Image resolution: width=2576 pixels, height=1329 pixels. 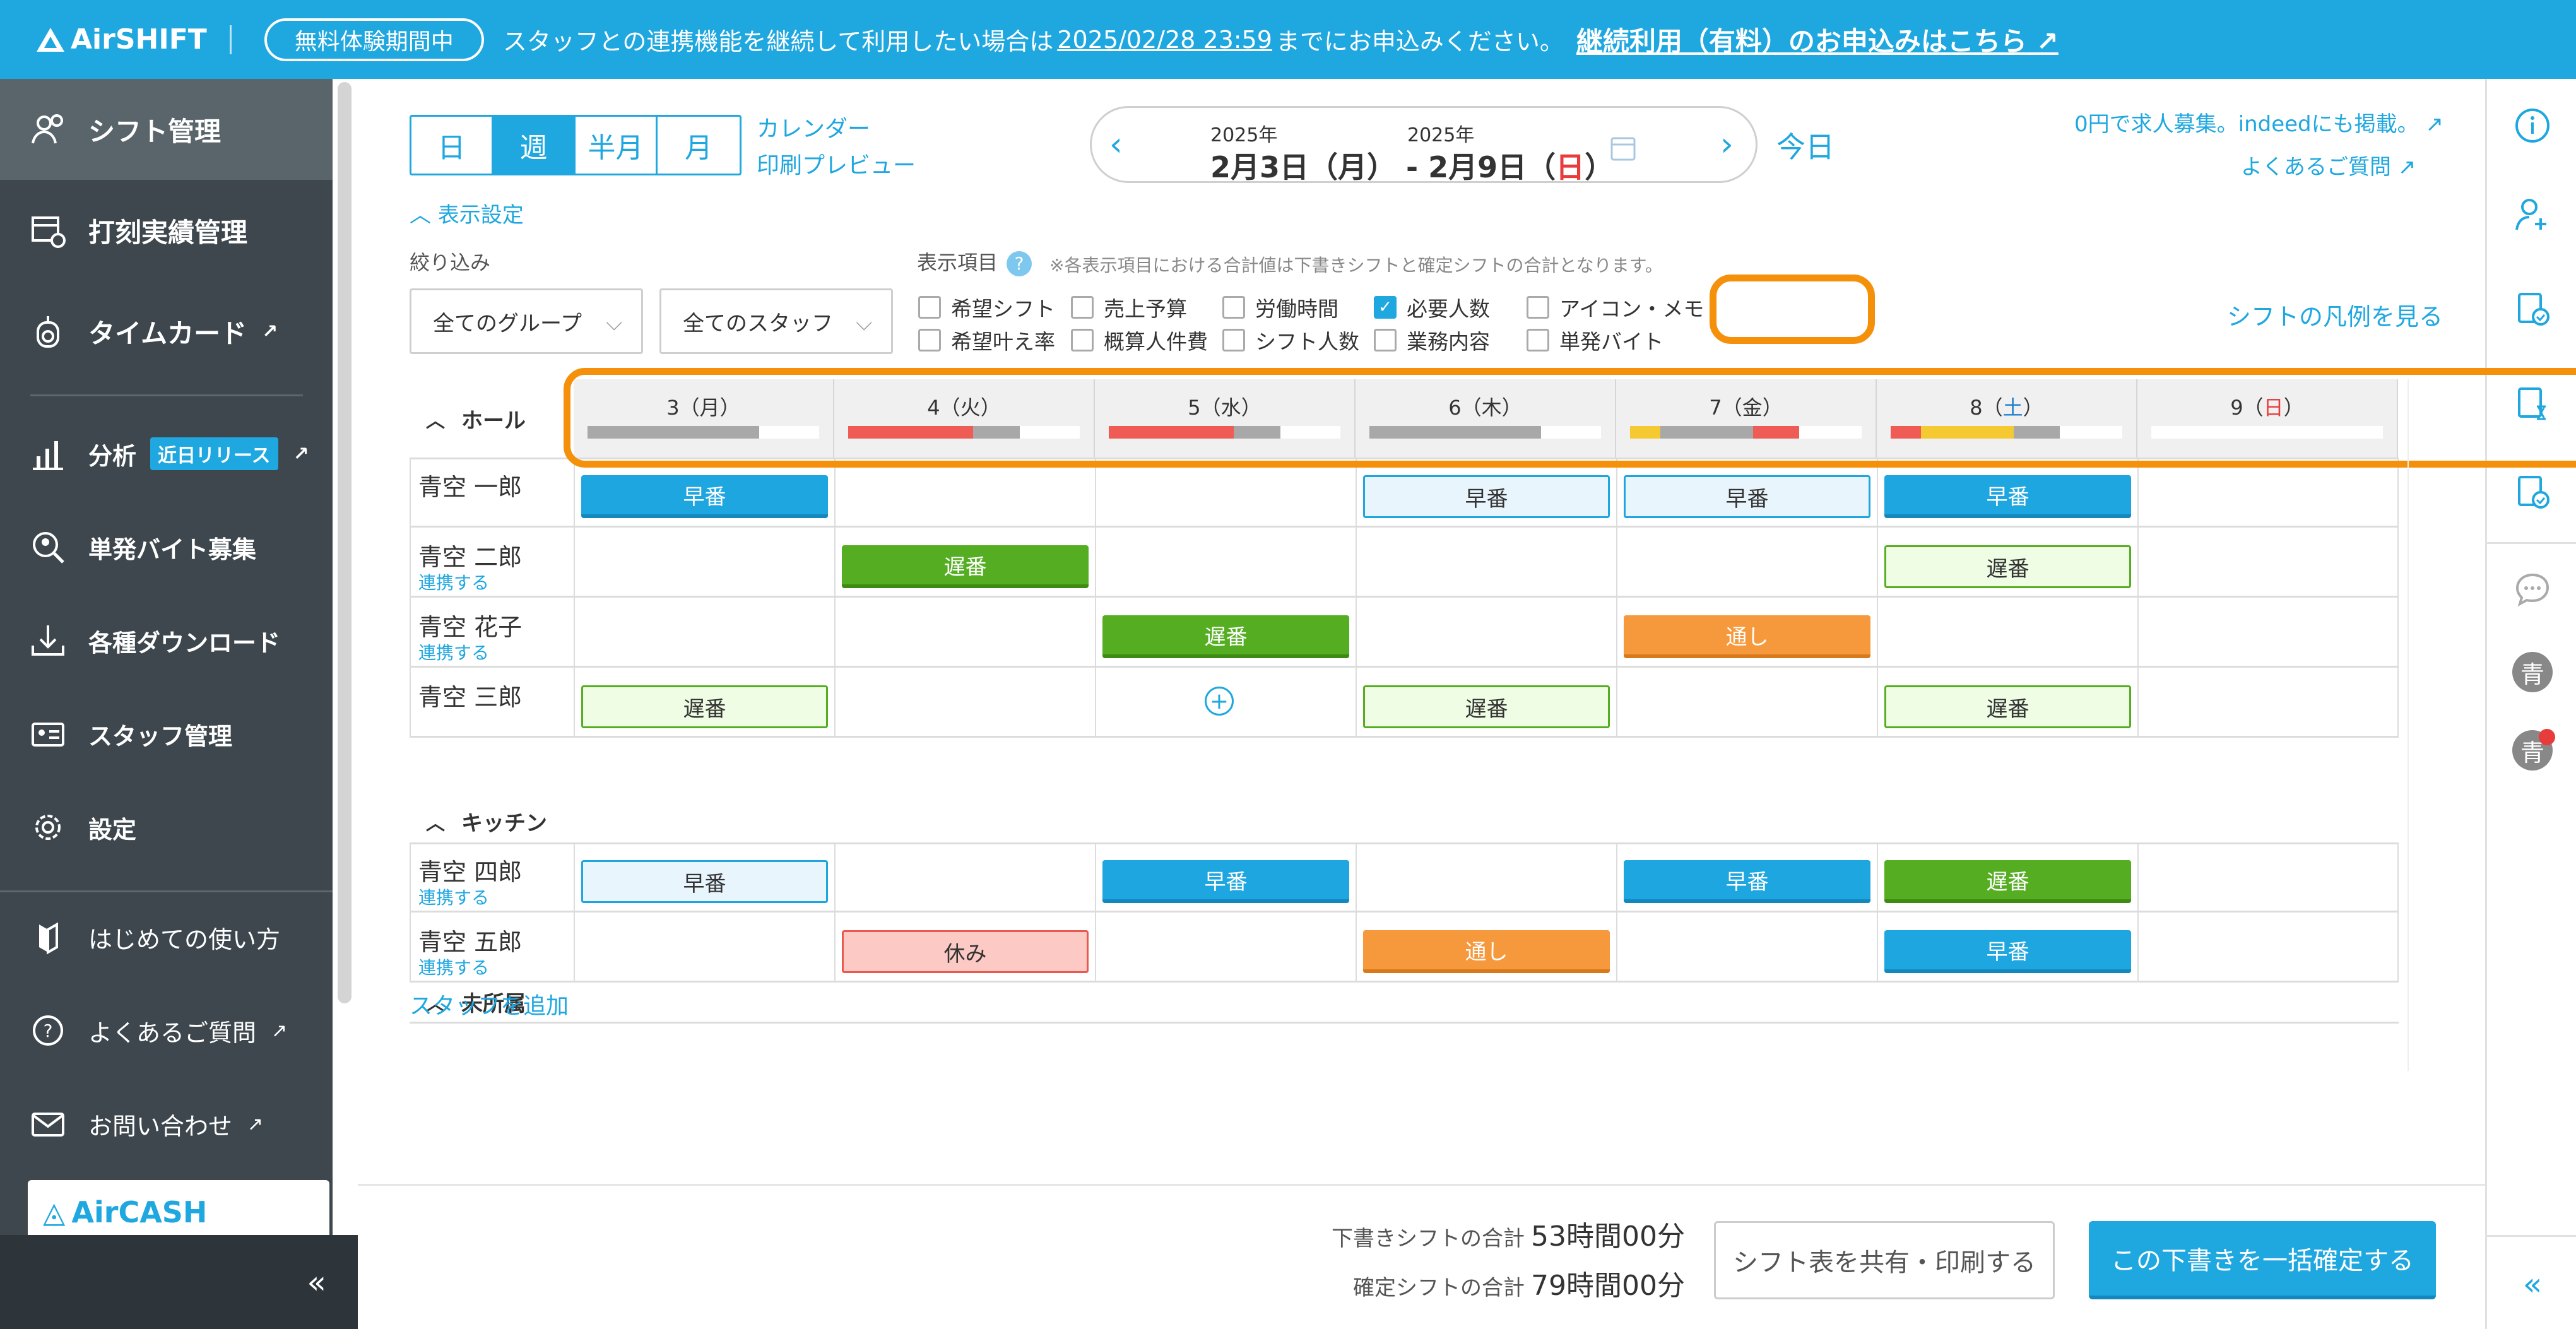 What do you see at coordinates (1727, 144) in the screenshot?
I see `next-week-button: ›` at bounding box center [1727, 144].